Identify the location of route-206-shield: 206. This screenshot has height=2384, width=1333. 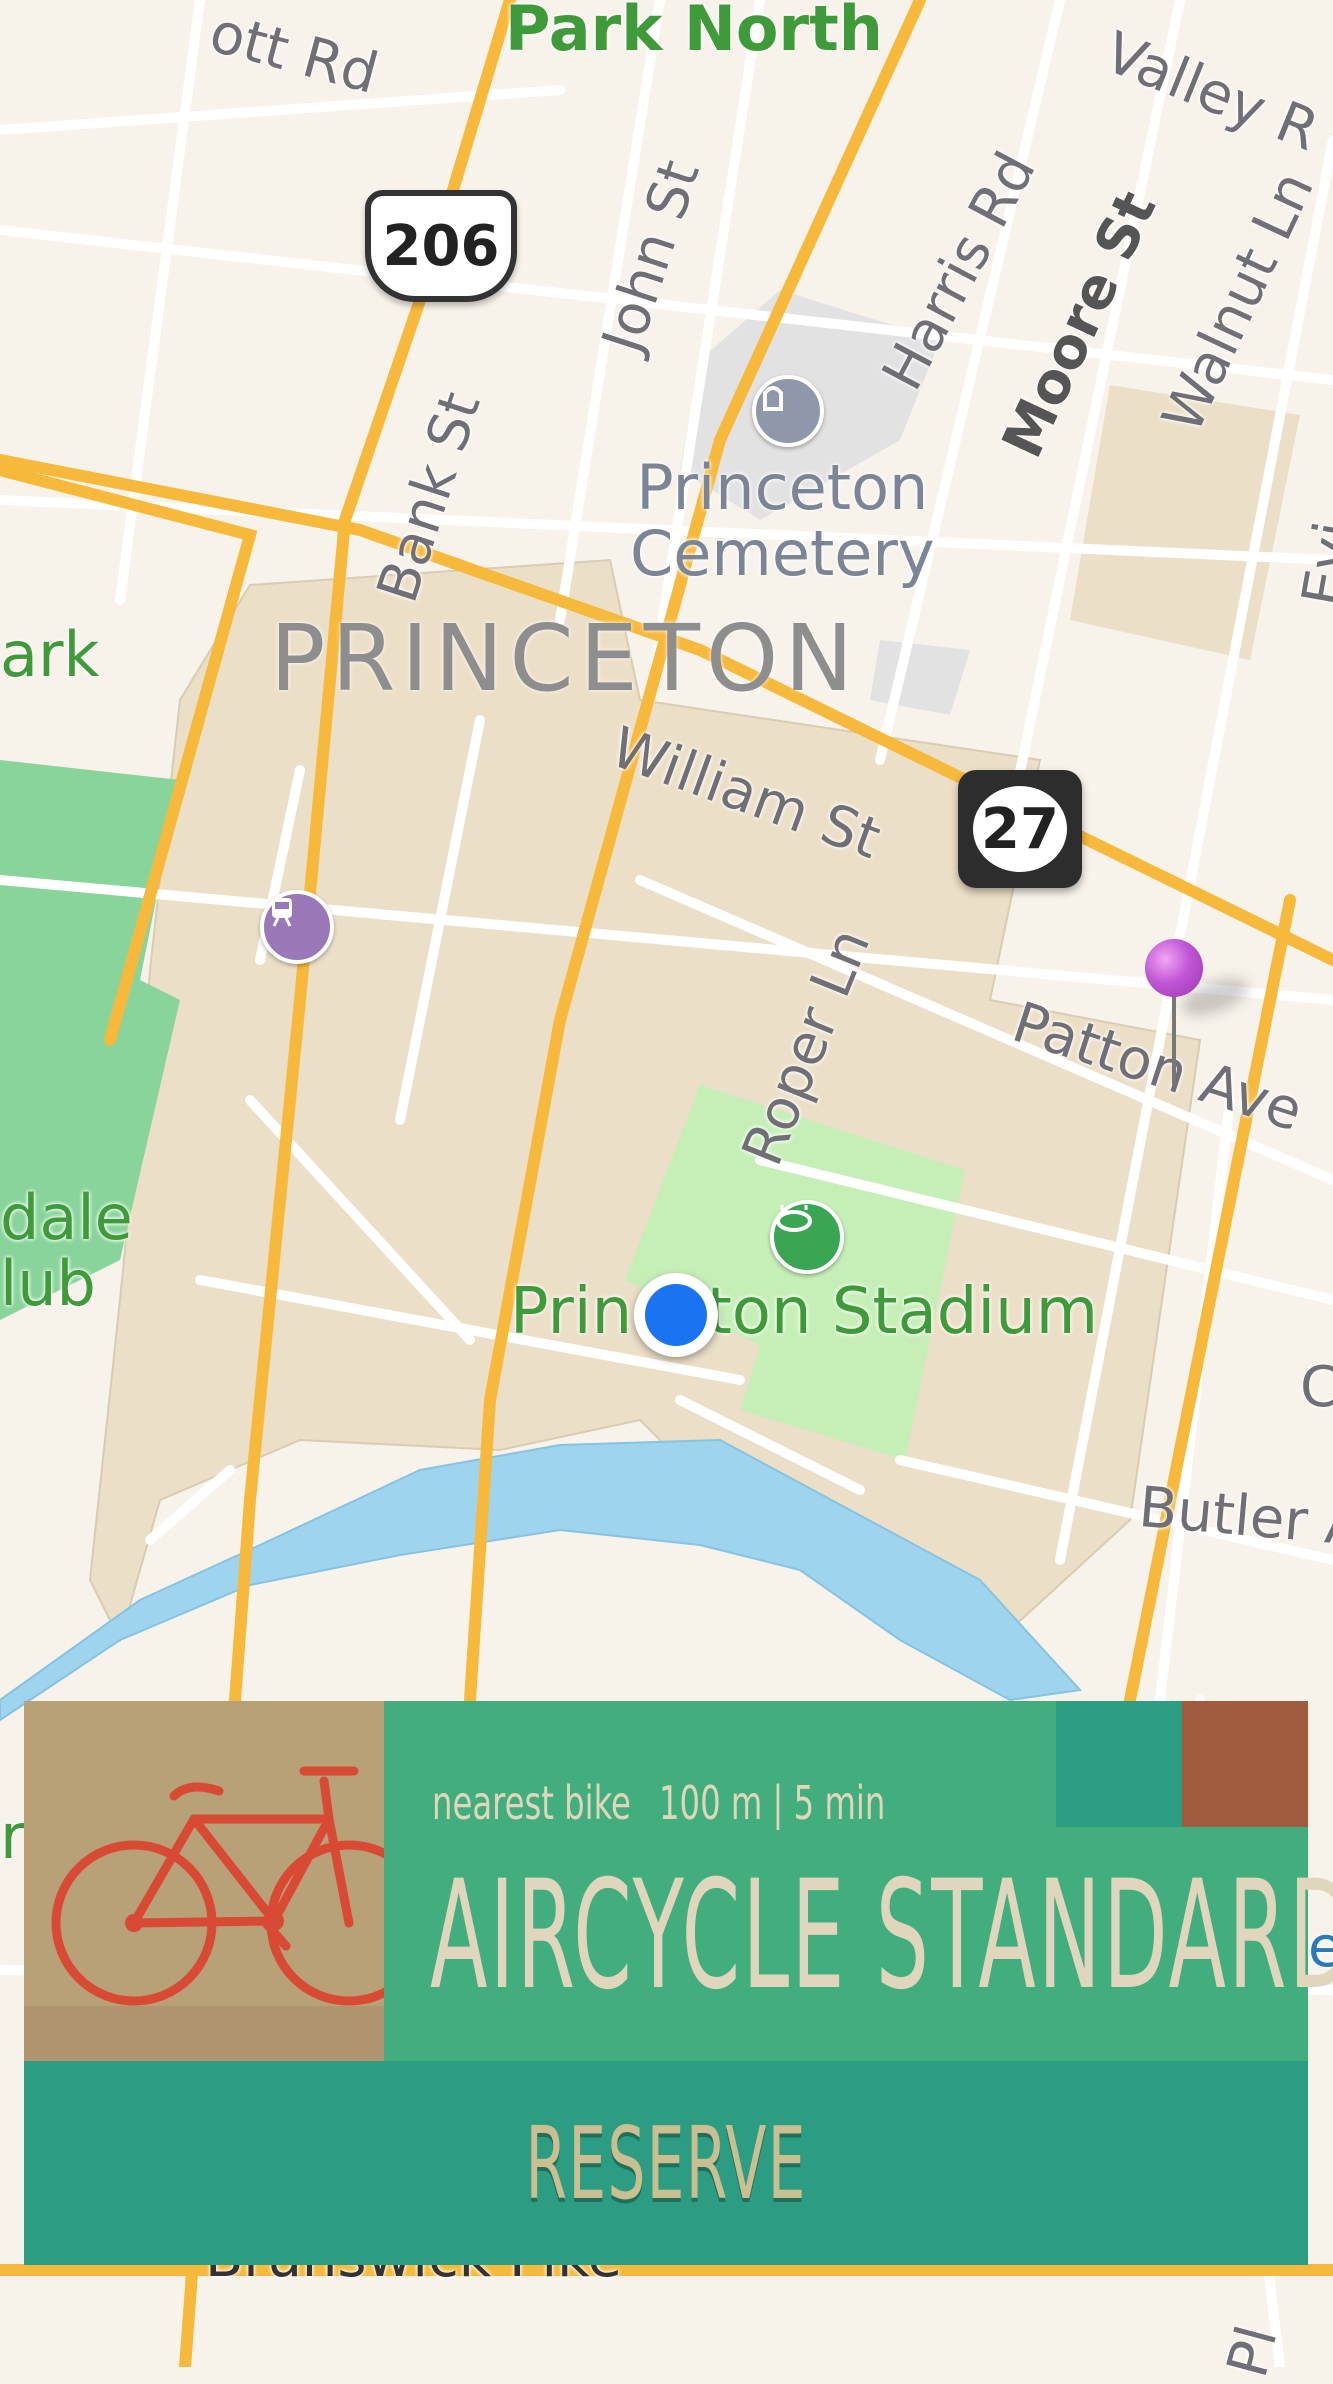
(441, 246).